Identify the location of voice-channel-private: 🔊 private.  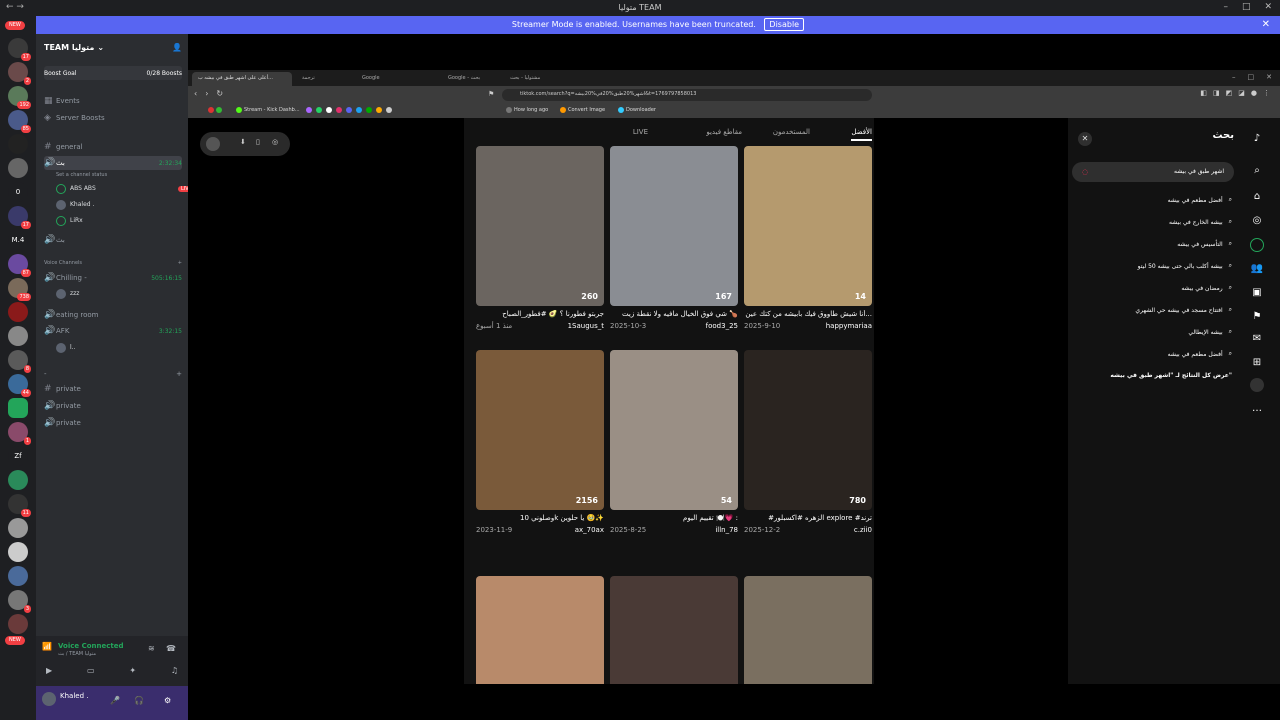
(113, 406).